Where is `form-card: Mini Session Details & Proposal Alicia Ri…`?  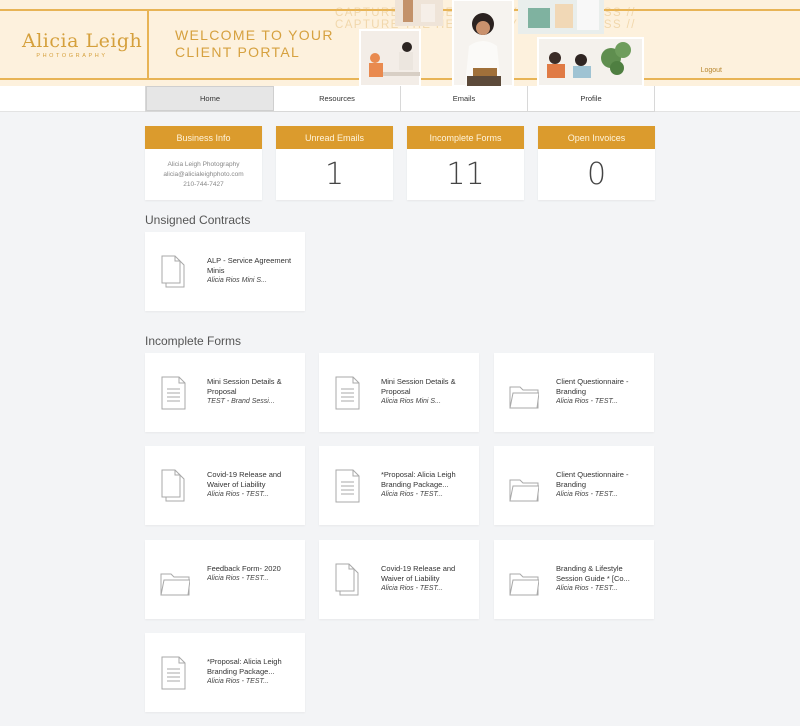 form-card: Mini Session Details & Proposal Alicia Ri… is located at coordinates (399, 392).